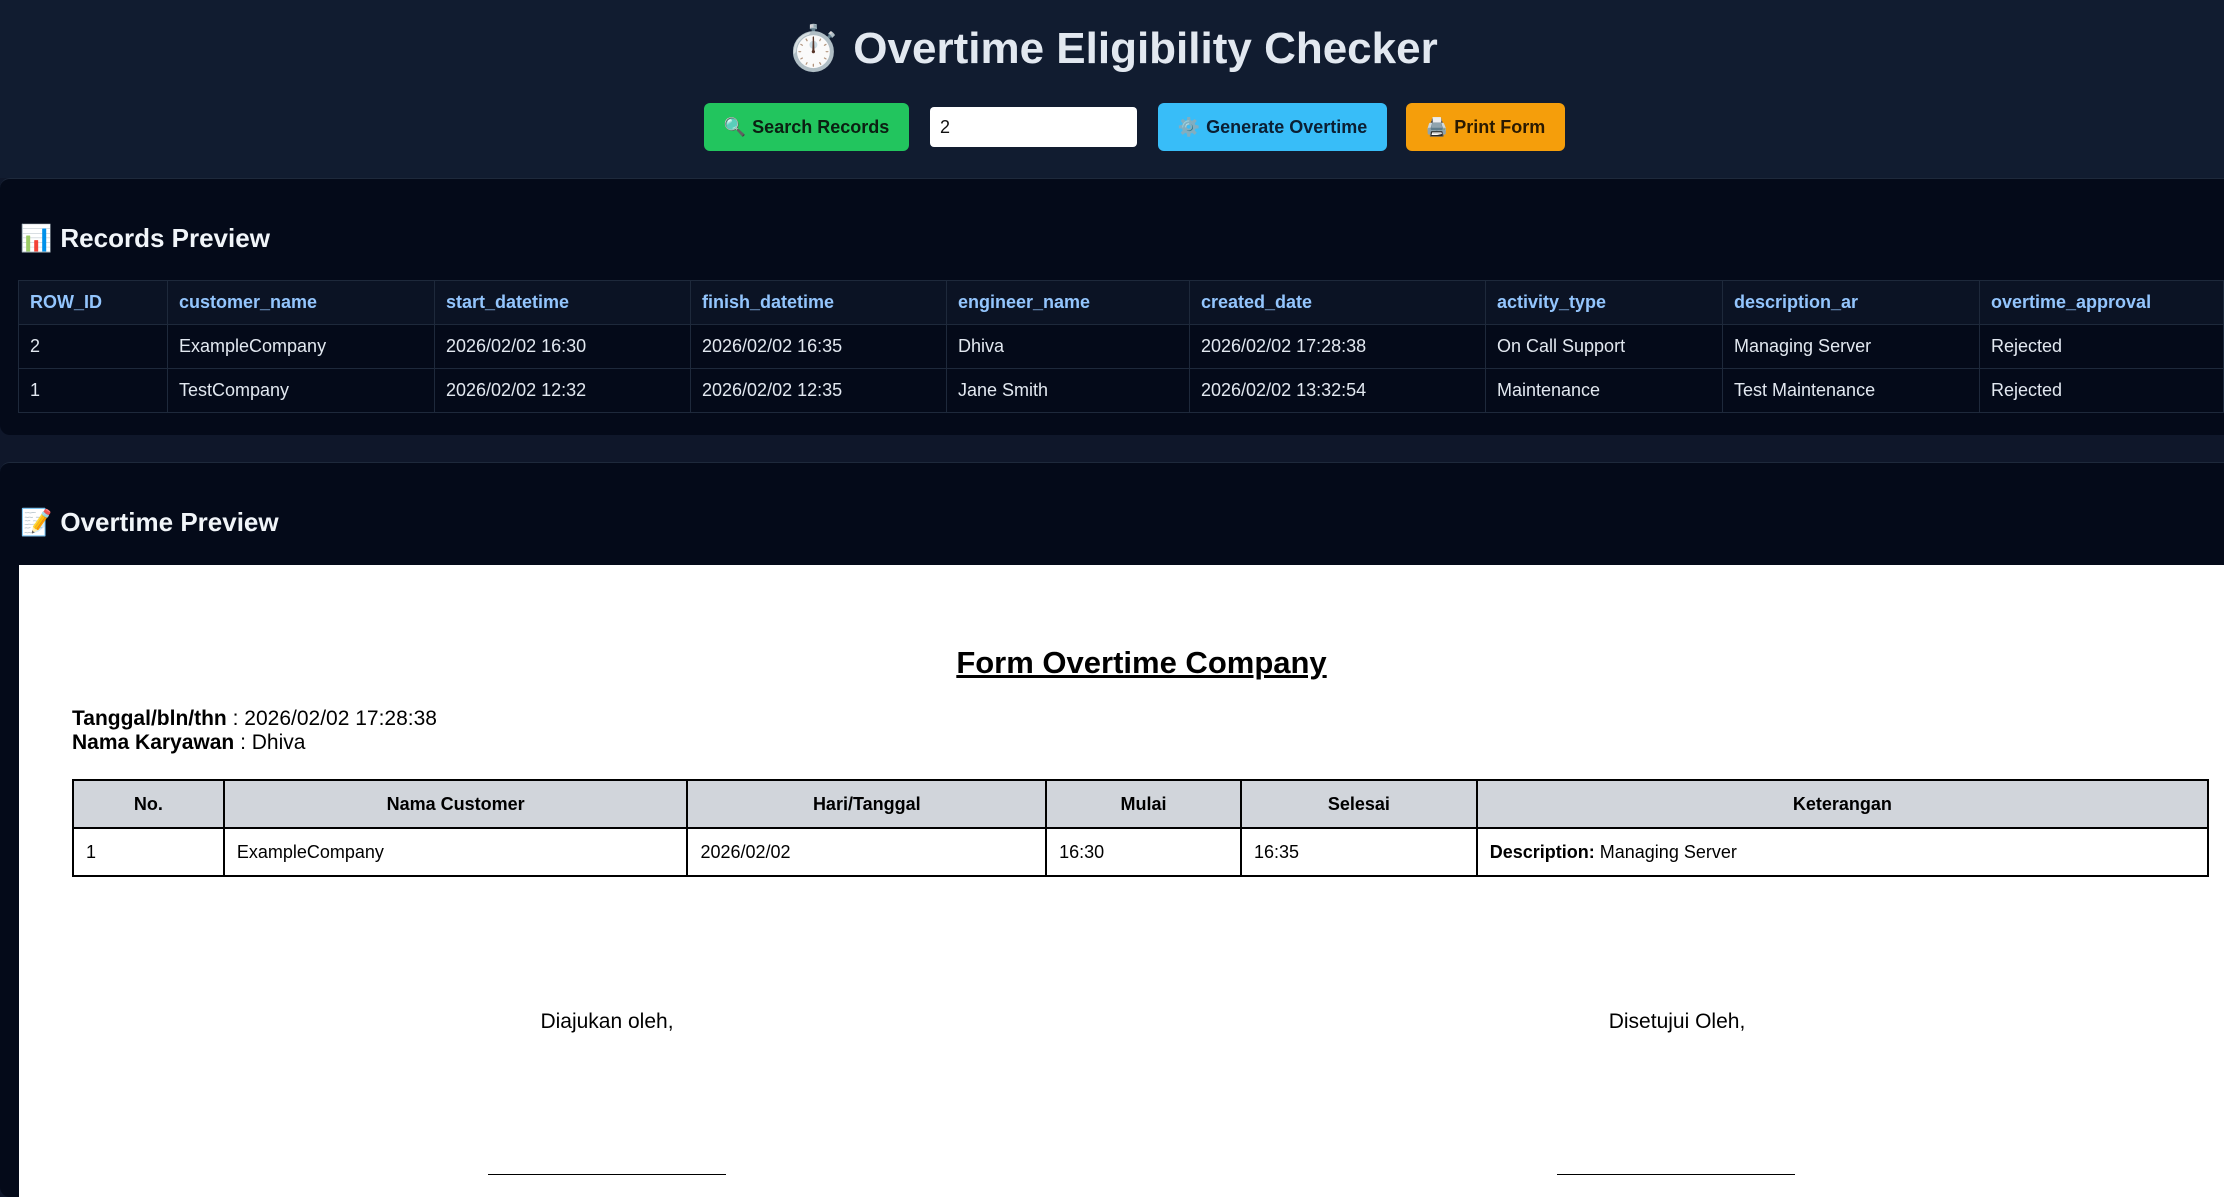  What do you see at coordinates (1676, 1174) in the screenshot?
I see `approved-signature-line` at bounding box center [1676, 1174].